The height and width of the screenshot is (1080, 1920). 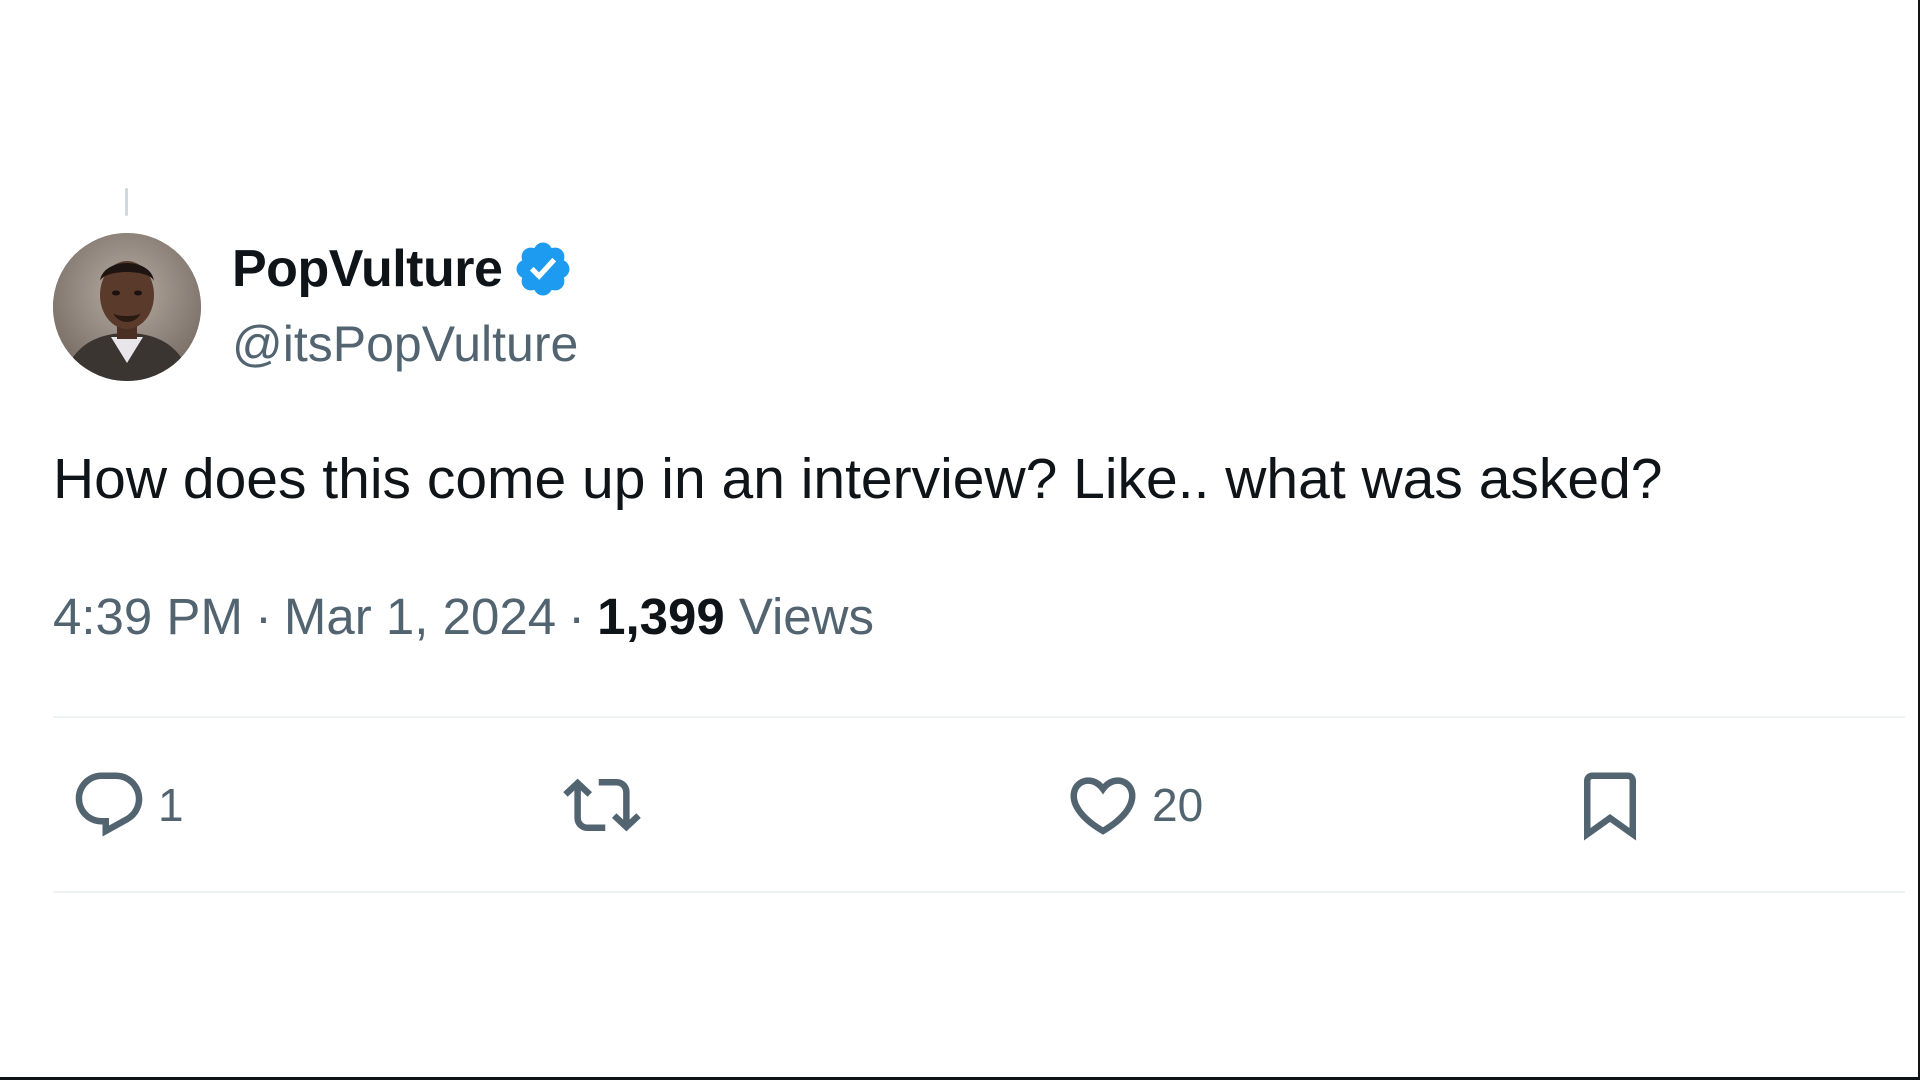 I want to click on author-name-row: PopVulture, so click(x=403, y=269).